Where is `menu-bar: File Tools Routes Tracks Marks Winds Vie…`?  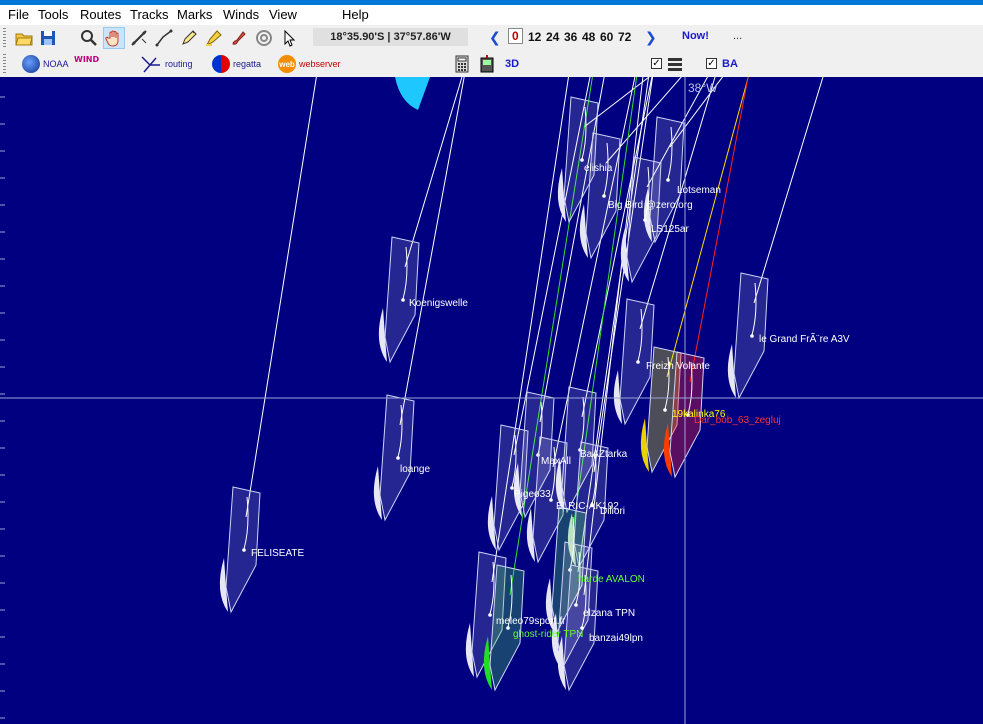 menu-bar: File Tools Routes Tracks Marks Winds Vie… is located at coordinates (491, 15).